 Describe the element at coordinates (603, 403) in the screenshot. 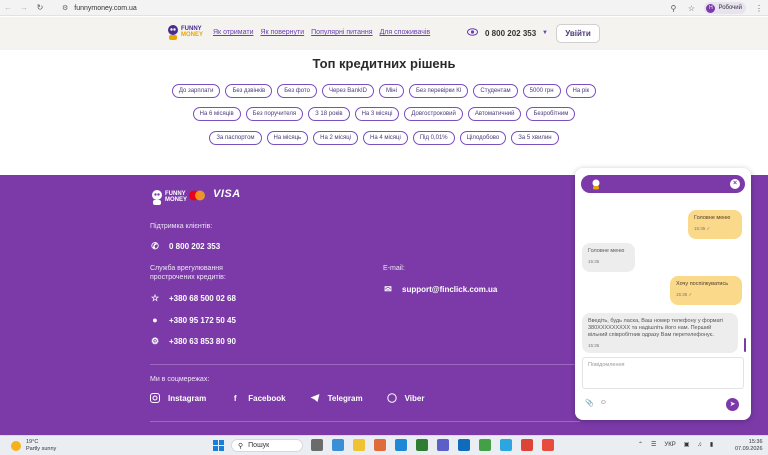

I see `emoji-icon: ☺` at that location.